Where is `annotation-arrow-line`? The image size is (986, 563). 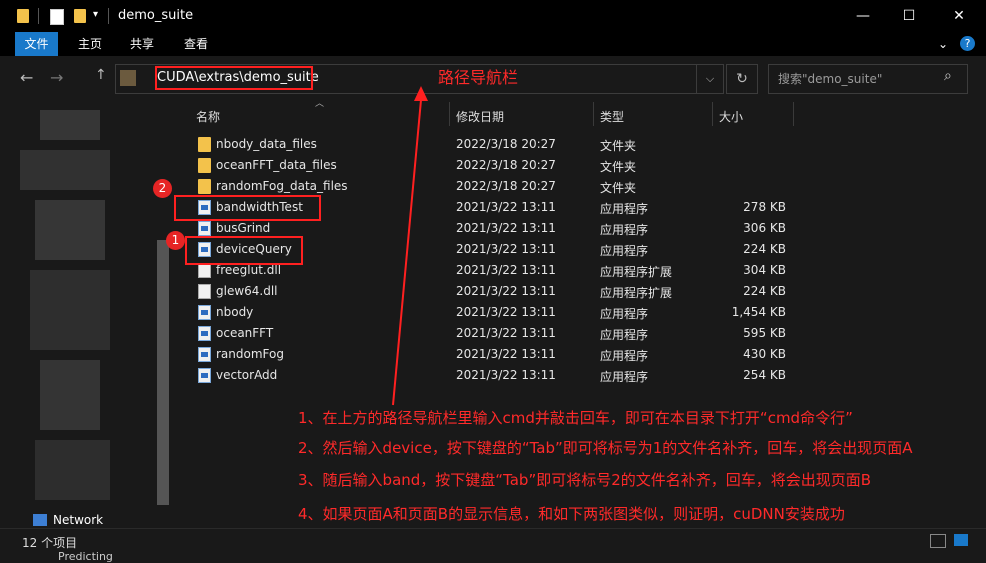
annotation-arrow-line is located at coordinates (407, 252).